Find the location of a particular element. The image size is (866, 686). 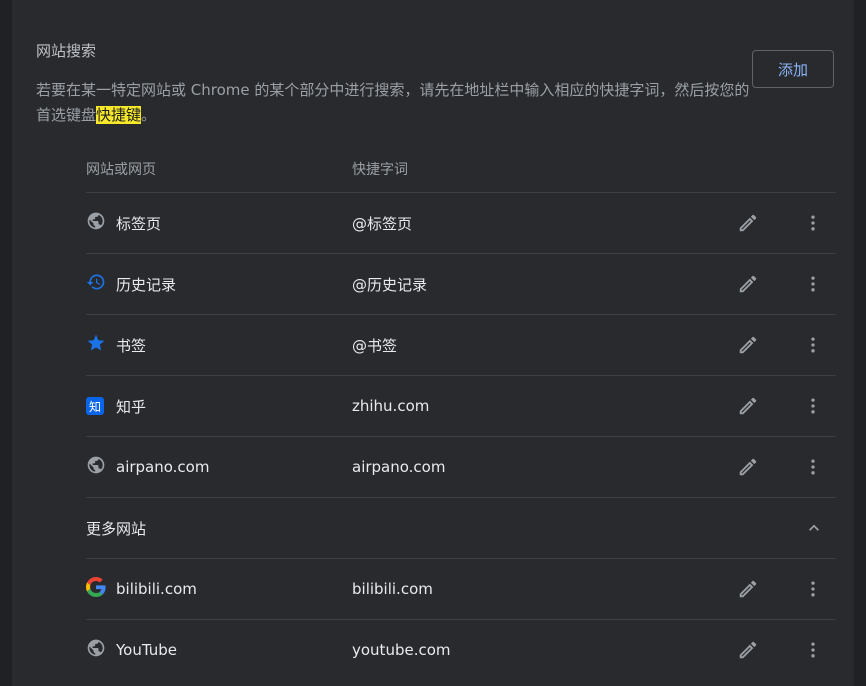

section-title: 网站搜索 is located at coordinates (66, 51).